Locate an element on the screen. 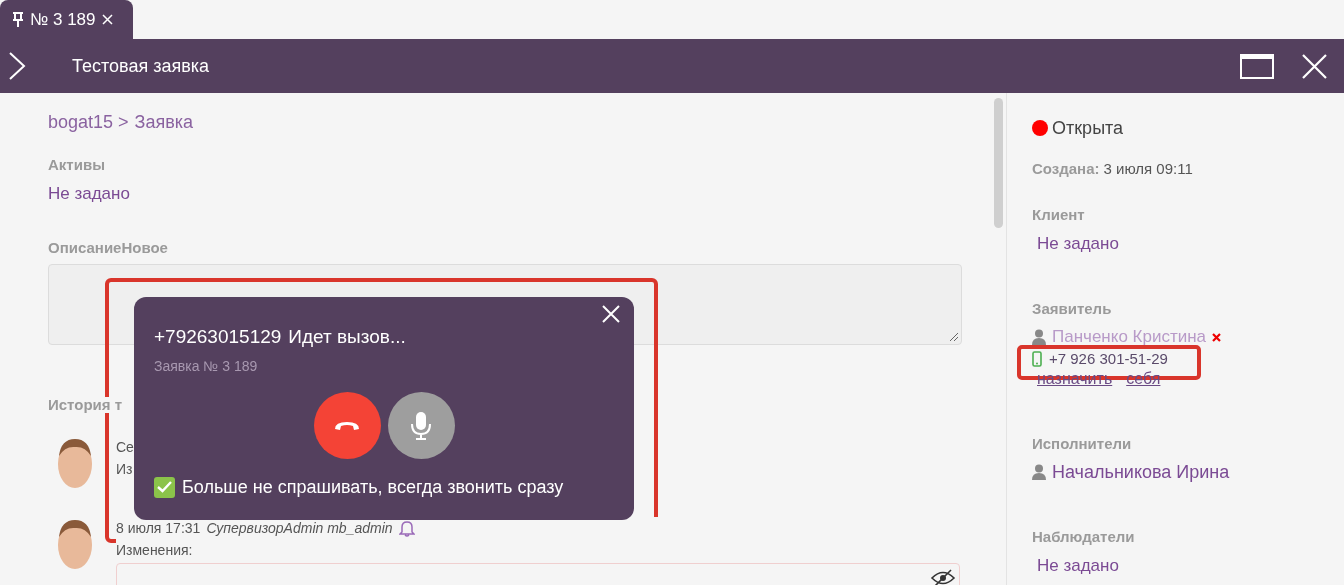  field-label: Исполнители is located at coordinates (1082, 444).